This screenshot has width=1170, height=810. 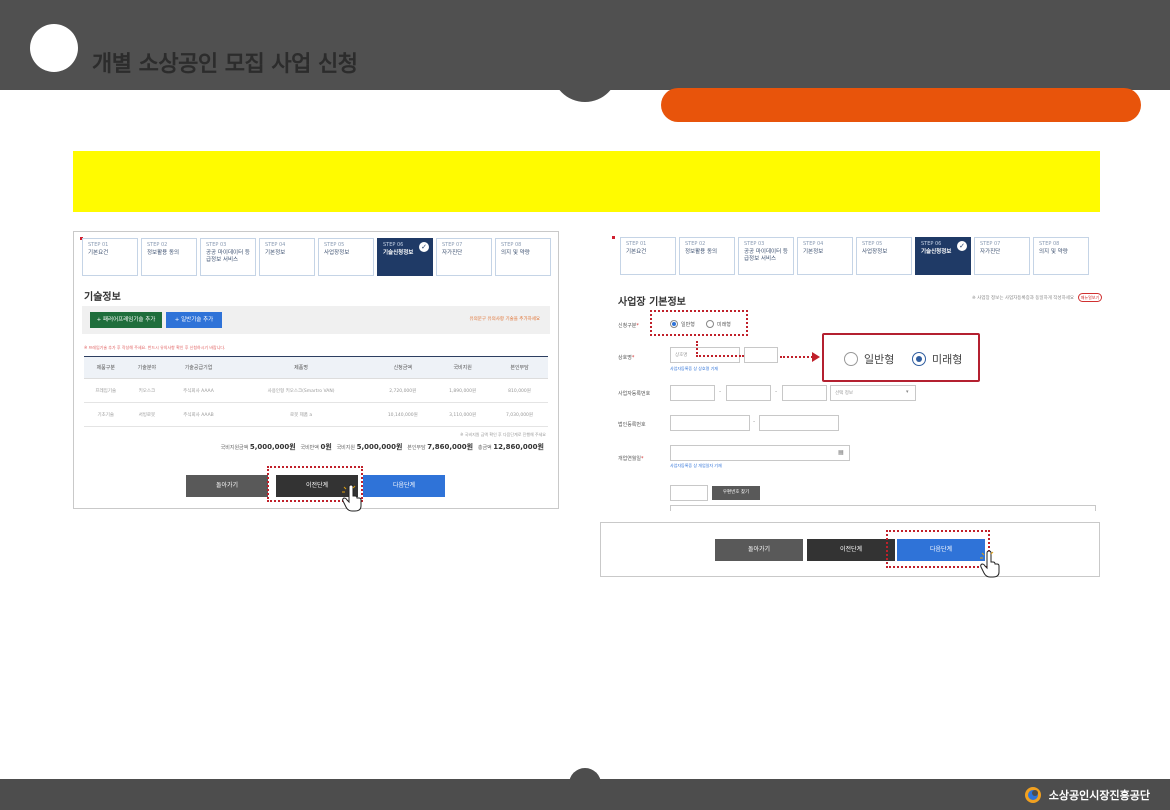 I want to click on add-premium-tech-button: + 패러어프레임기술 추가, so click(x=126, y=320).